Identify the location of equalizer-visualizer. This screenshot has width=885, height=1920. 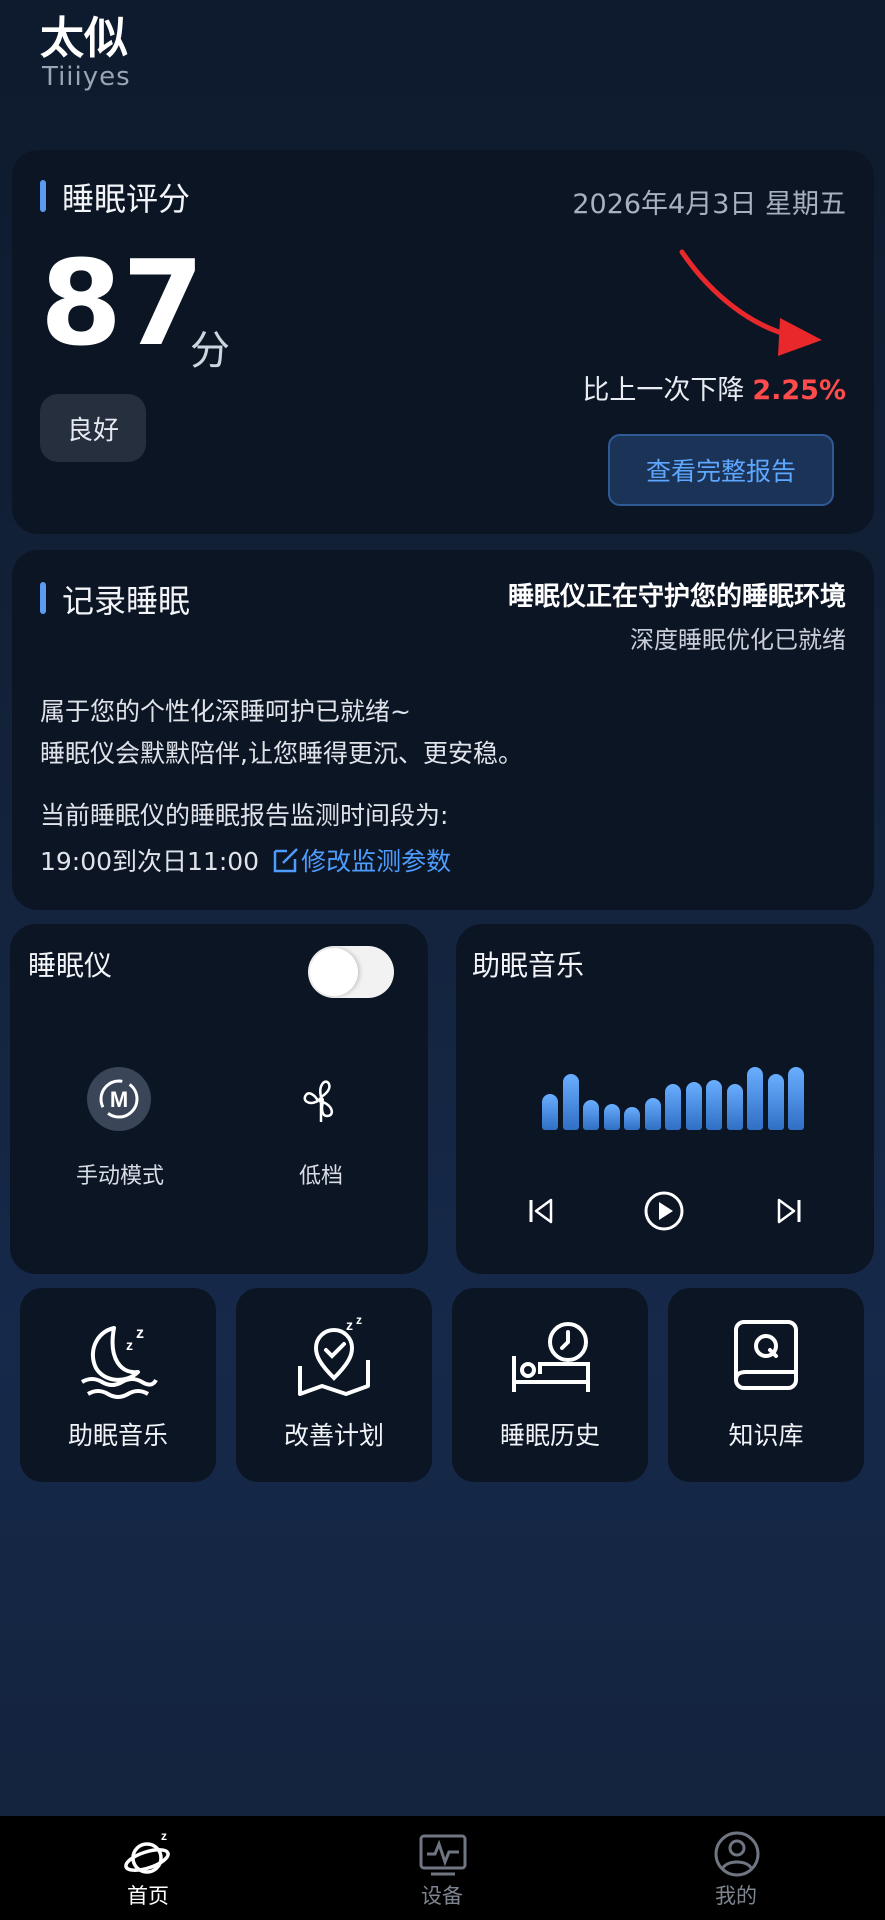
(673, 1097).